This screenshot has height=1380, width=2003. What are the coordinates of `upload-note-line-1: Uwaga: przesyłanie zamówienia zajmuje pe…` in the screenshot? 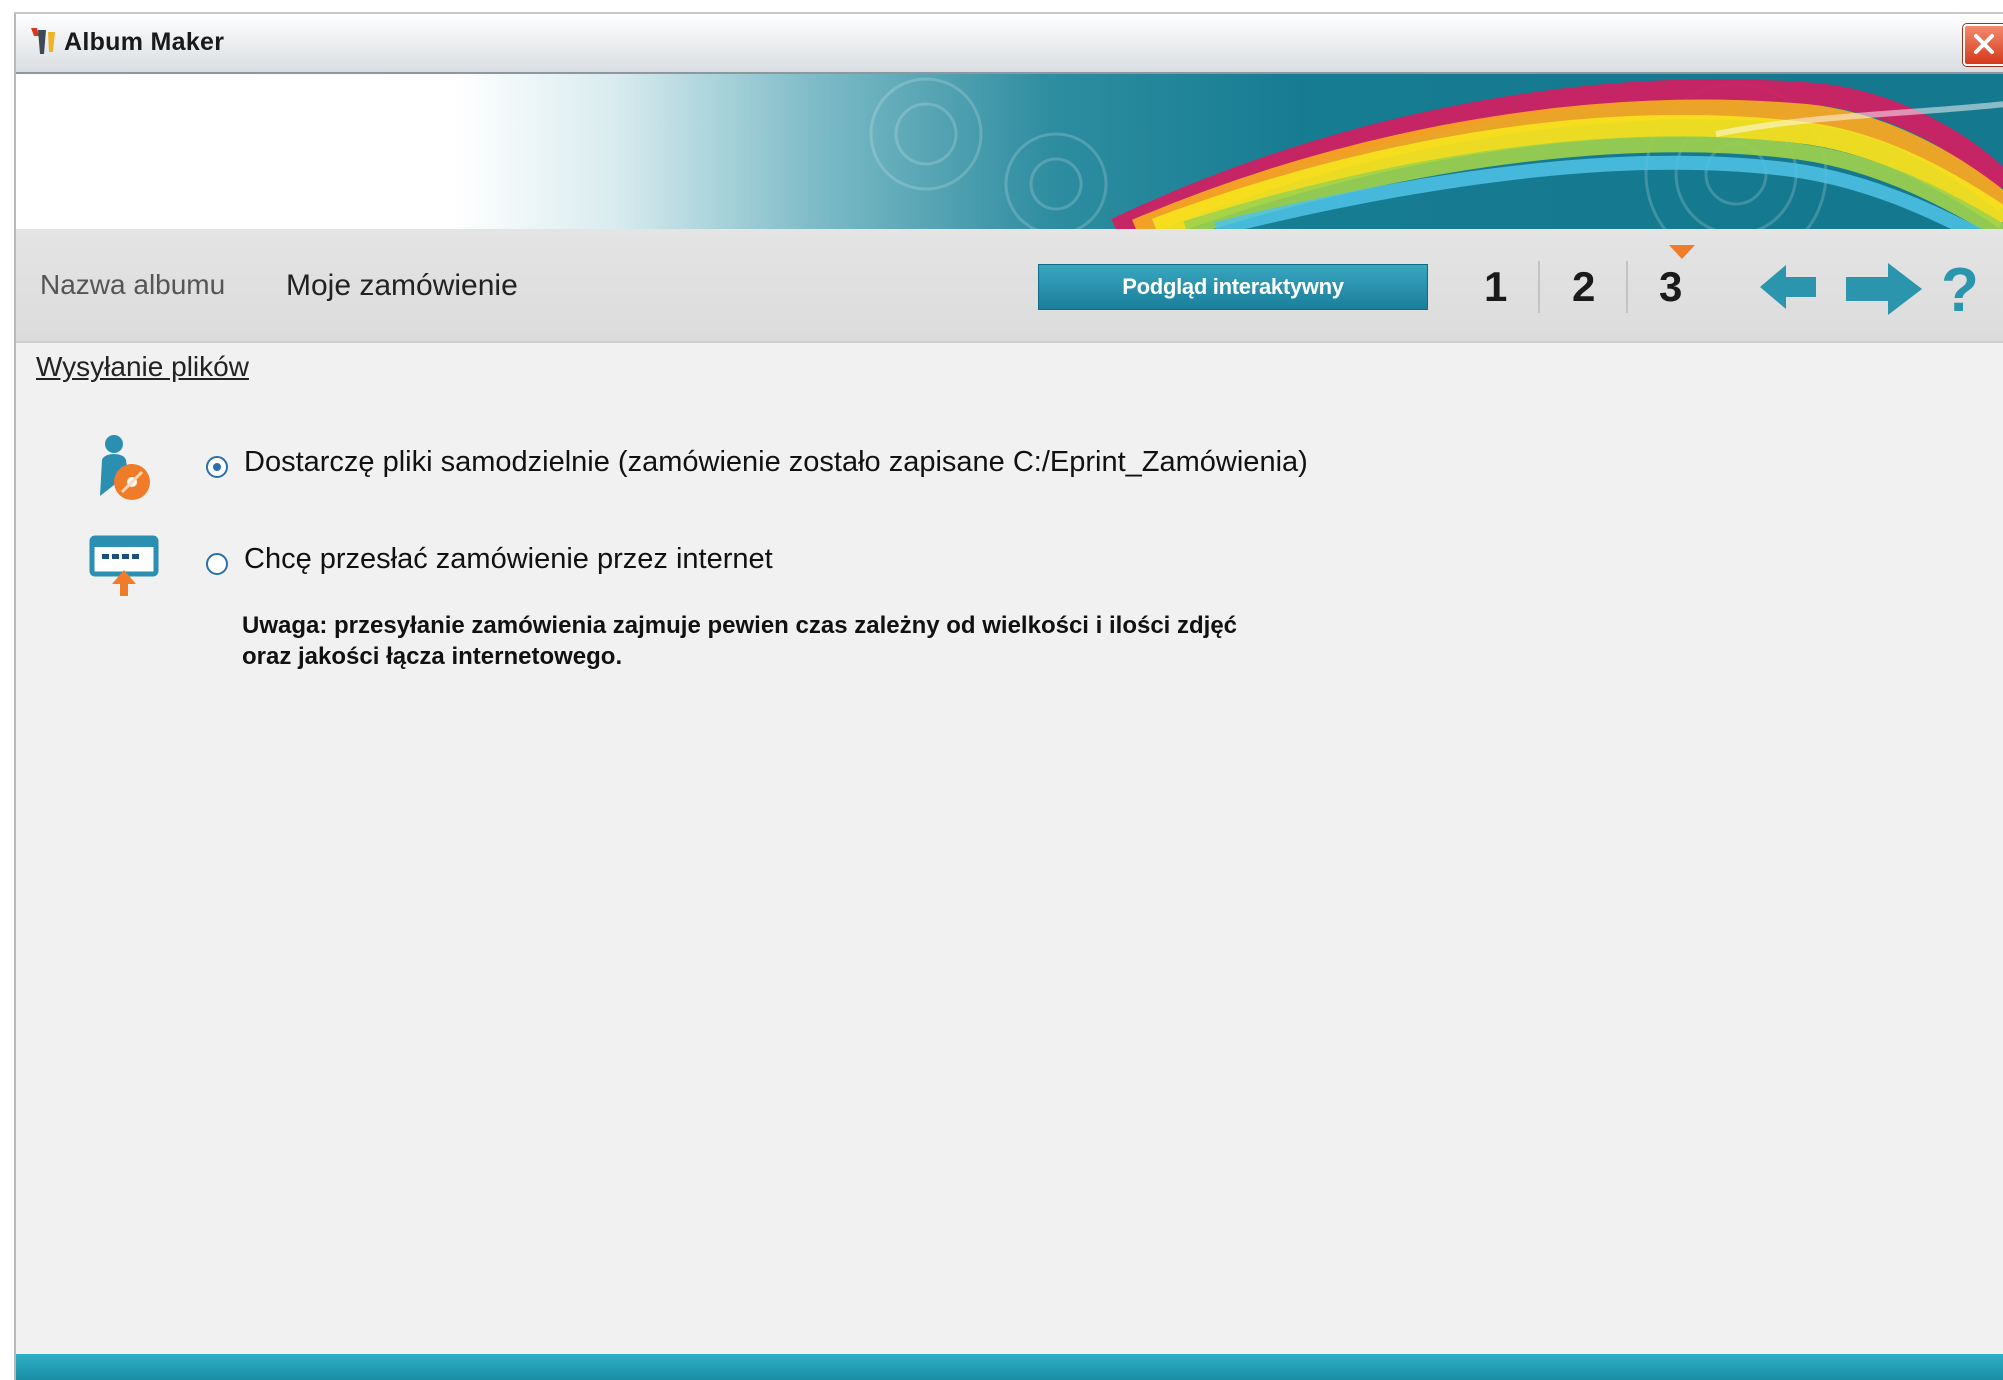 It's located at (740, 625).